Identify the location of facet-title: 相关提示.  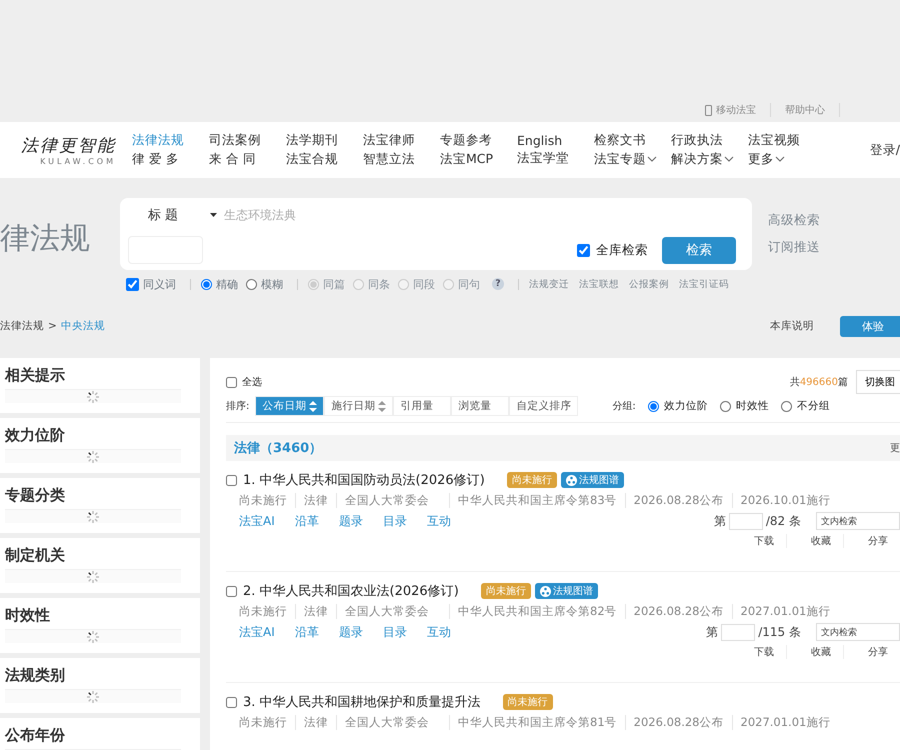
(102, 375).